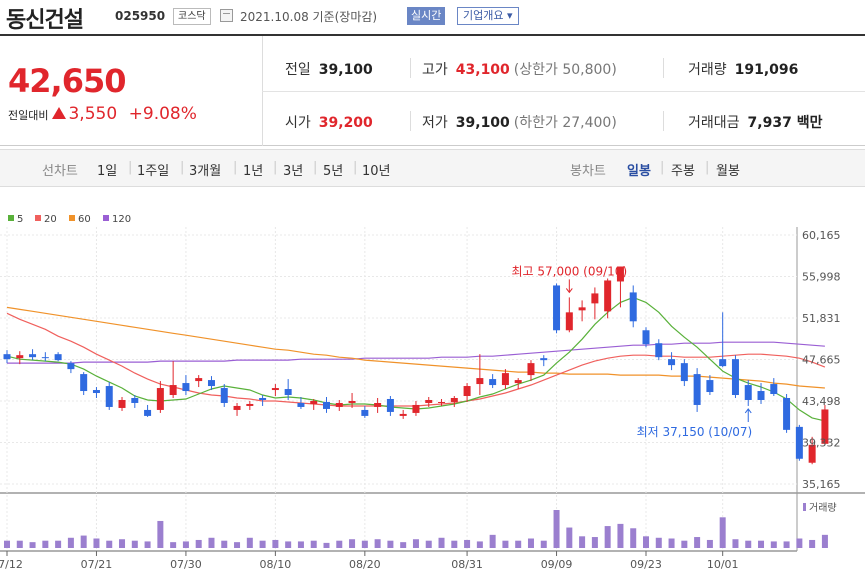  Describe the element at coordinates (60, 171) in the screenshot. I see `line-chart-label: 선차트` at that location.